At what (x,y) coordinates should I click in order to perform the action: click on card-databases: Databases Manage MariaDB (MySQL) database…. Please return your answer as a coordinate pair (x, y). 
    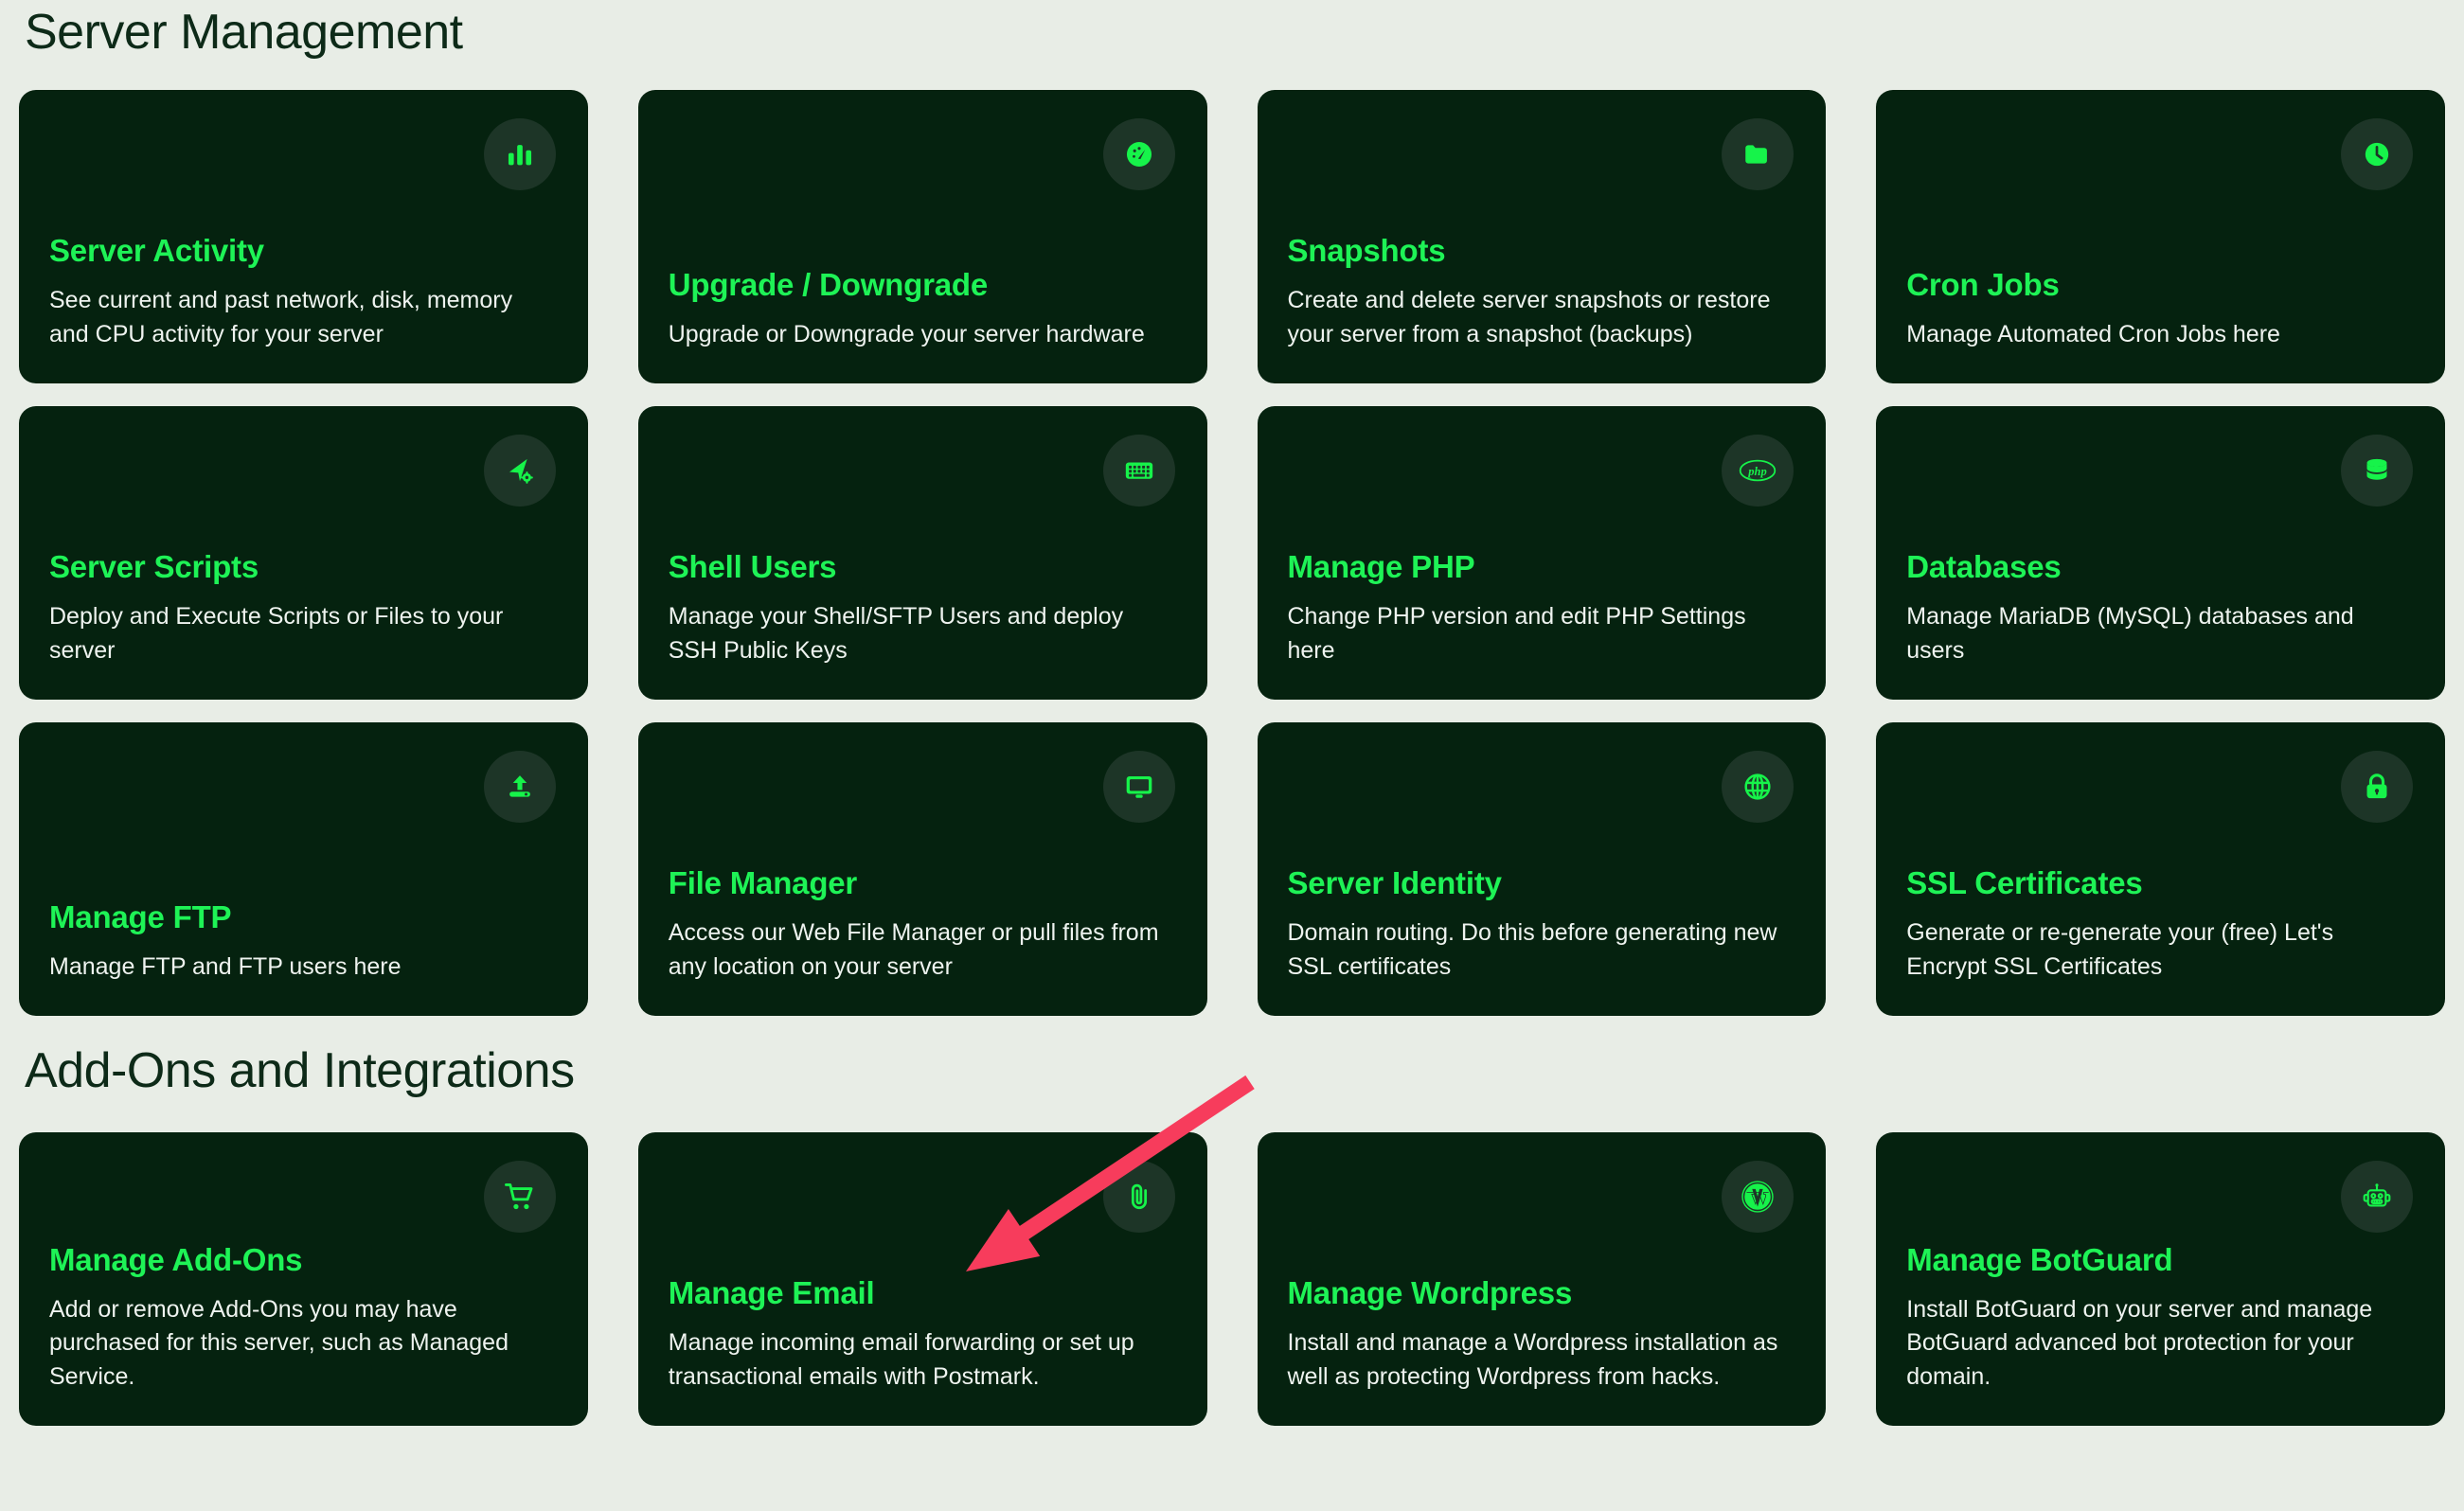
    Looking at the image, I should click on (2166, 557).